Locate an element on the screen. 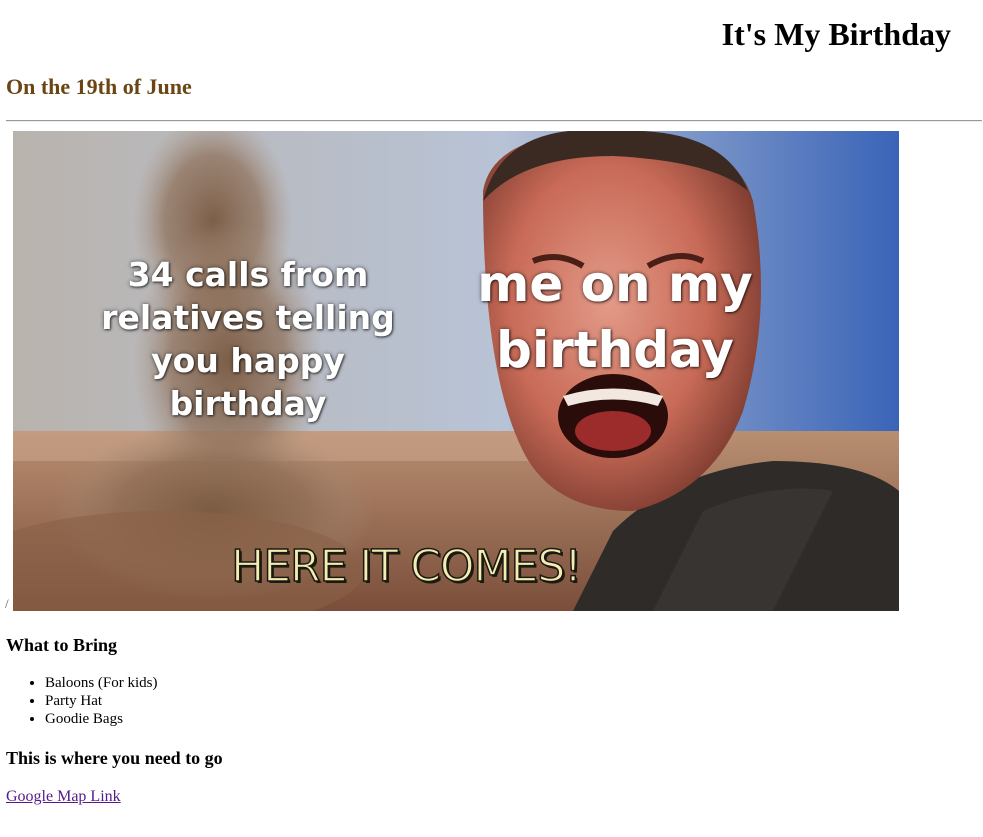 The image size is (983, 837). divider is located at coordinates (494, 121).